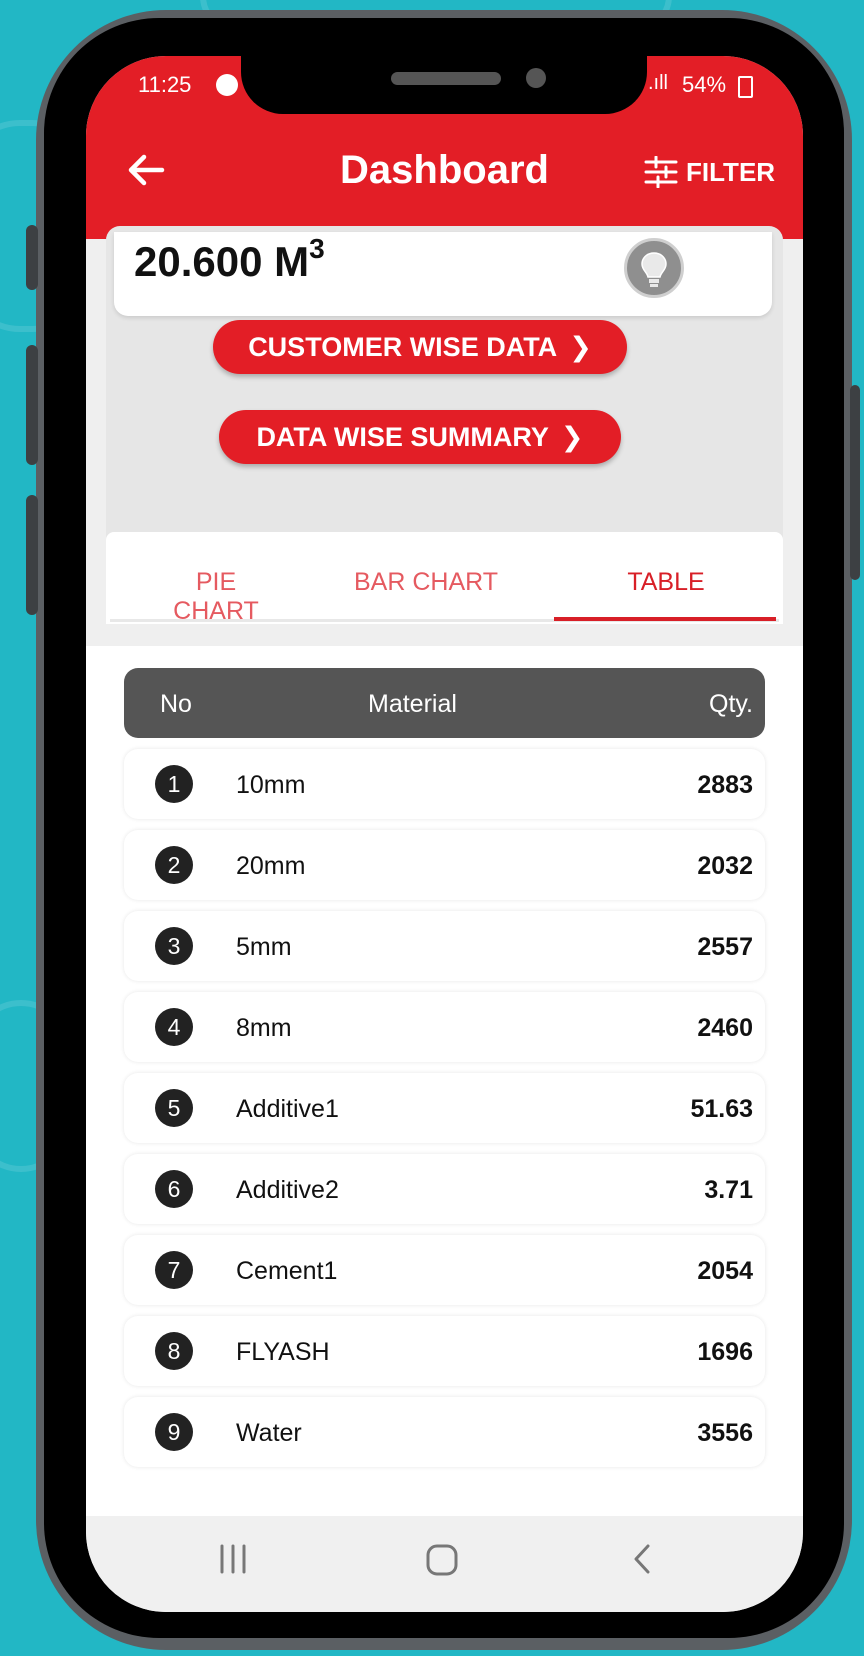  Describe the element at coordinates (174, 1432) in the screenshot. I see `row-number-badge: 9` at that location.